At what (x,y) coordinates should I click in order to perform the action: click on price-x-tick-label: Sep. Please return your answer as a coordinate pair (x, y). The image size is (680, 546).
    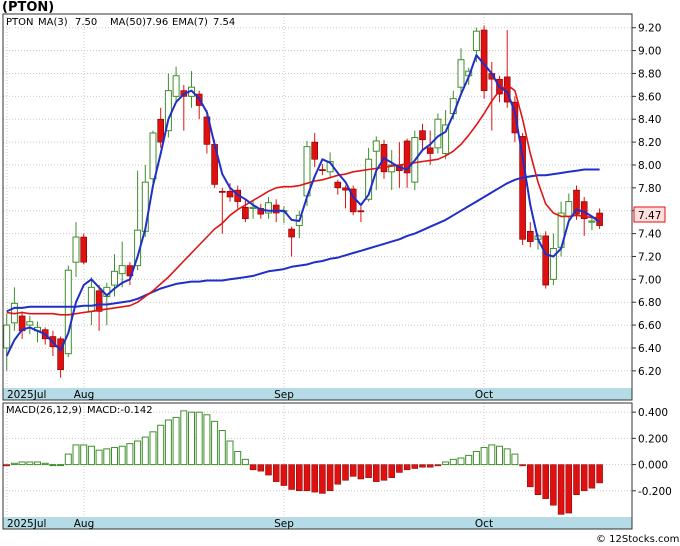
    Looking at the image, I should click on (284, 395).